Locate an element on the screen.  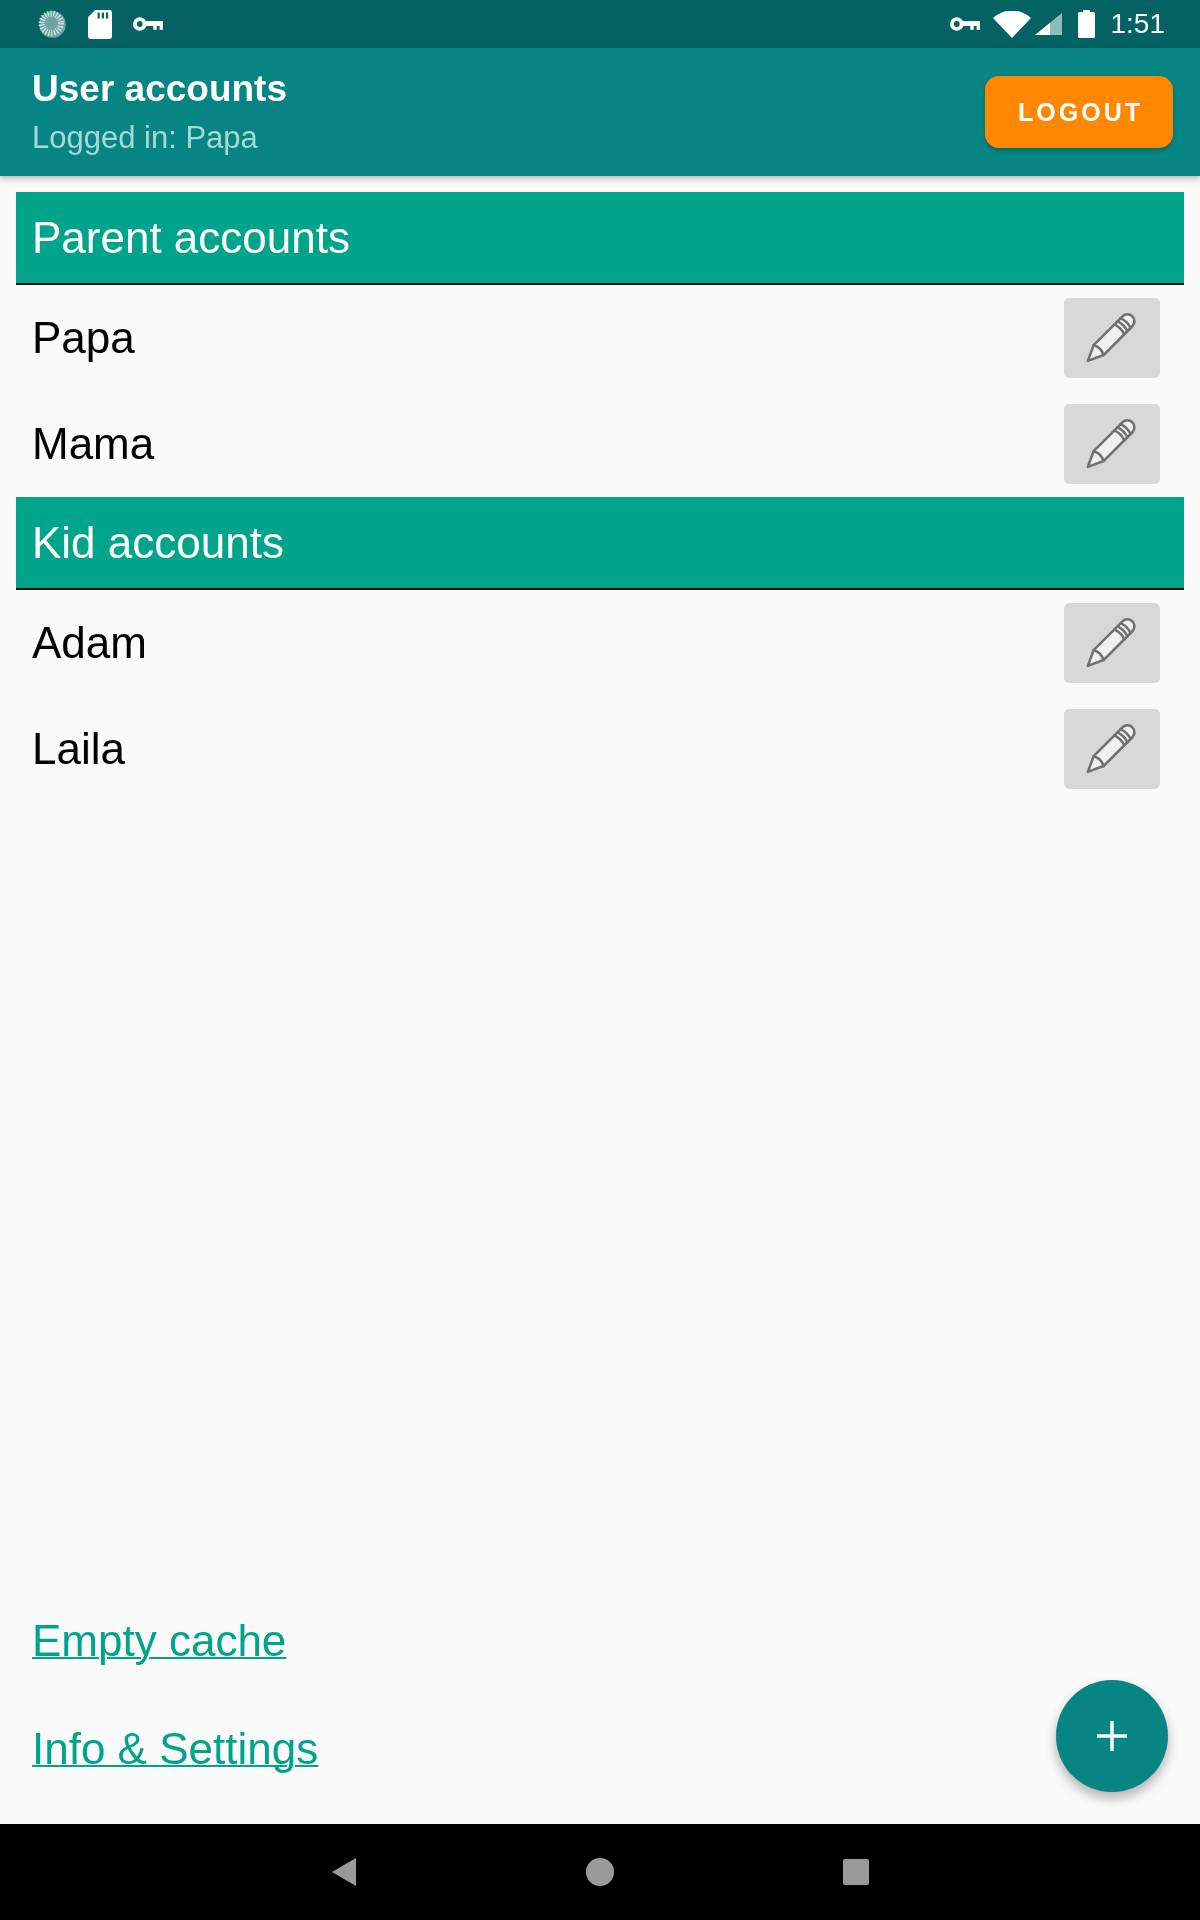
back-icon is located at coordinates (344, 1872).